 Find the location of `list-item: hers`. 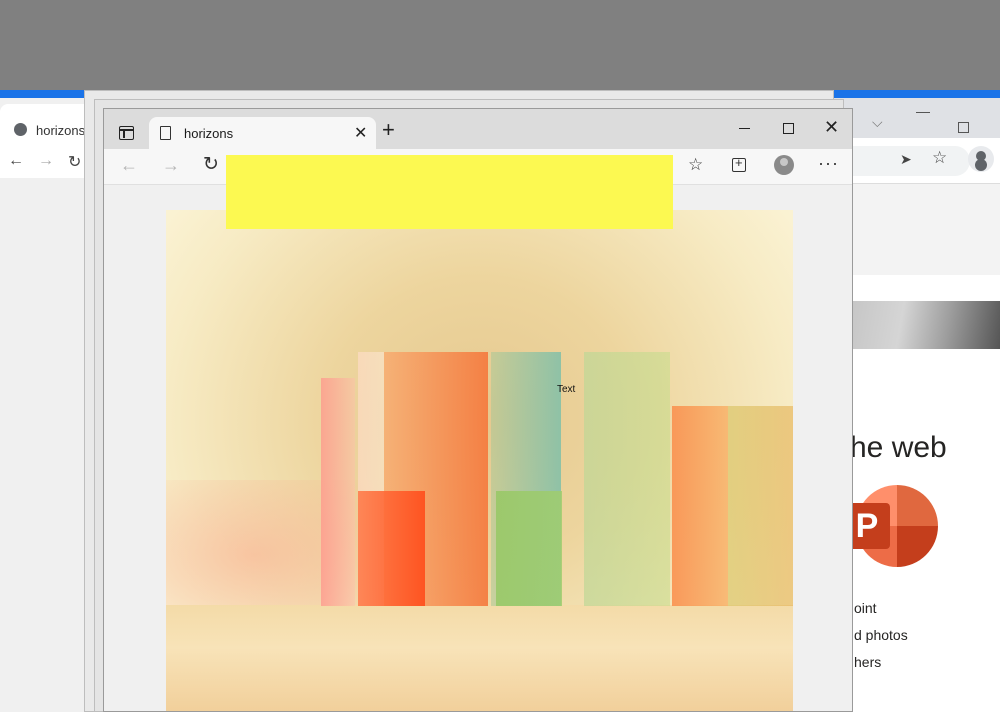

list-item: hers is located at coordinates (868, 662).